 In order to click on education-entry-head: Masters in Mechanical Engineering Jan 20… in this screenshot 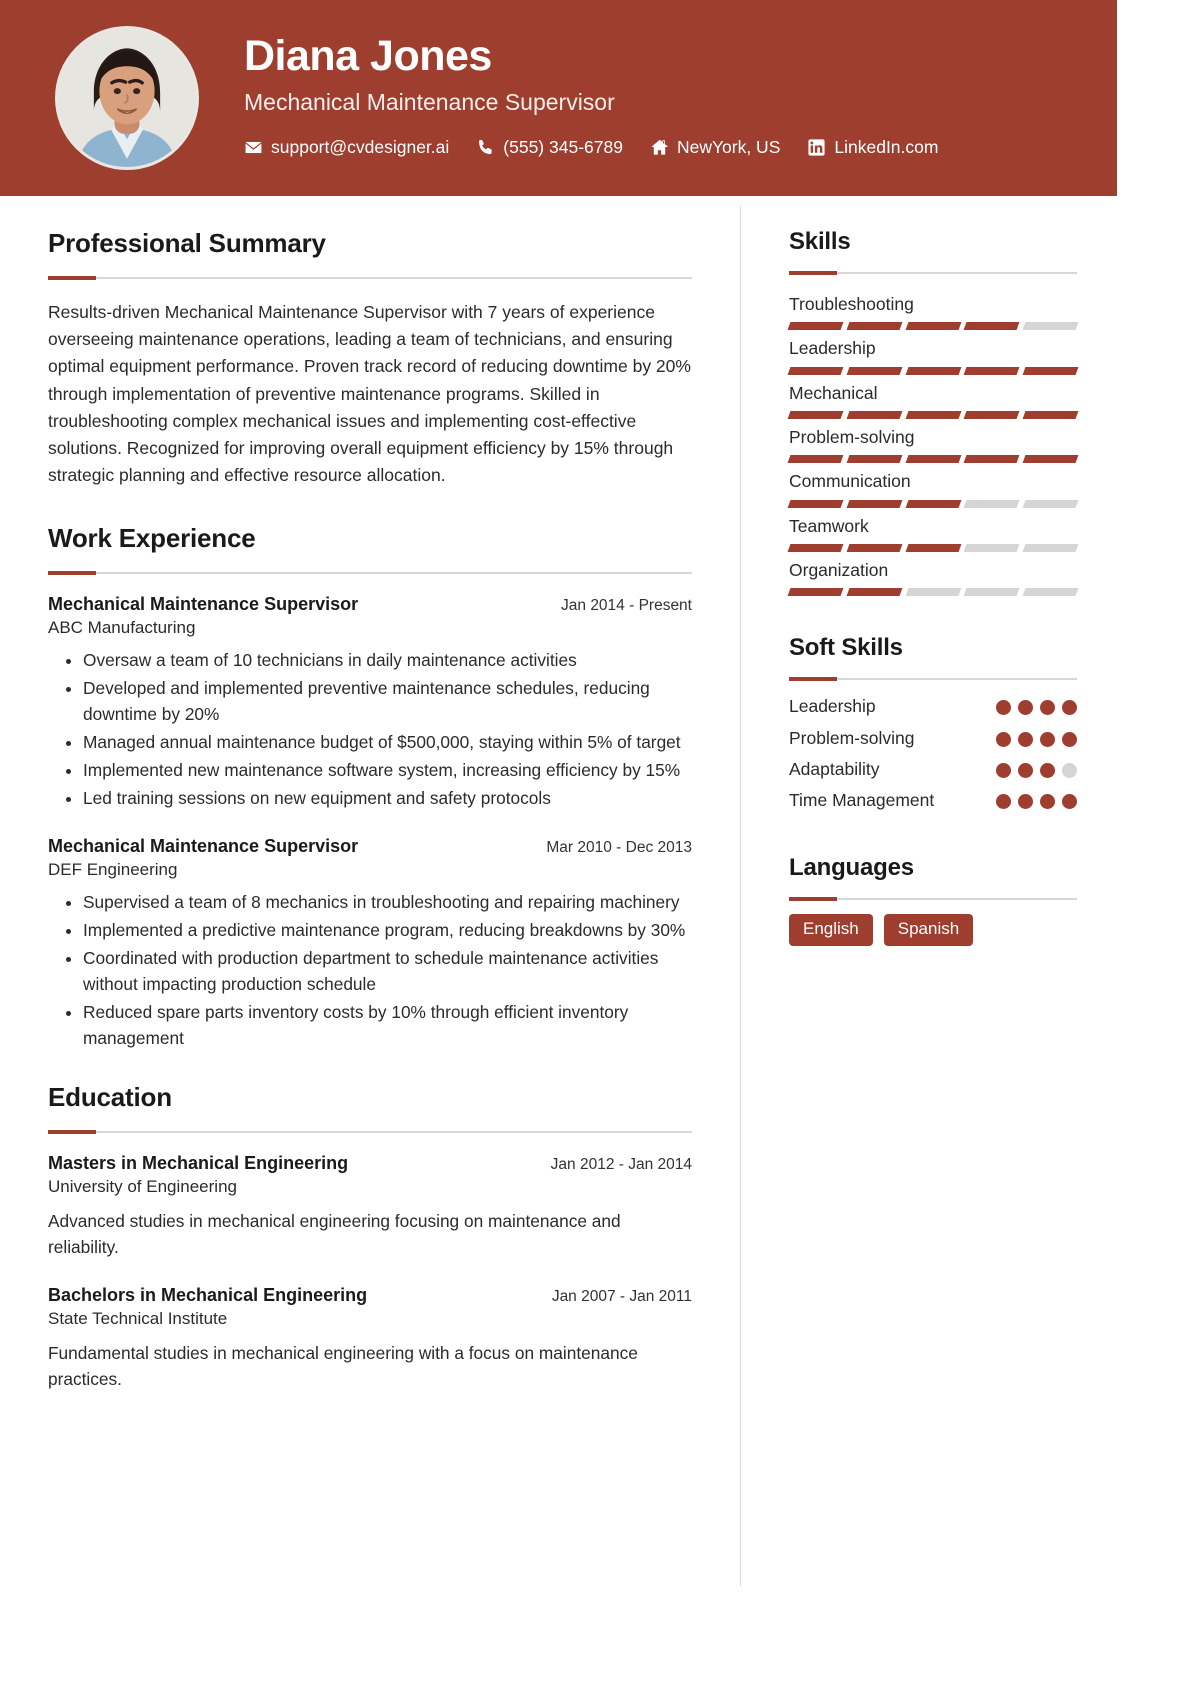, I will do `click(370, 1163)`.